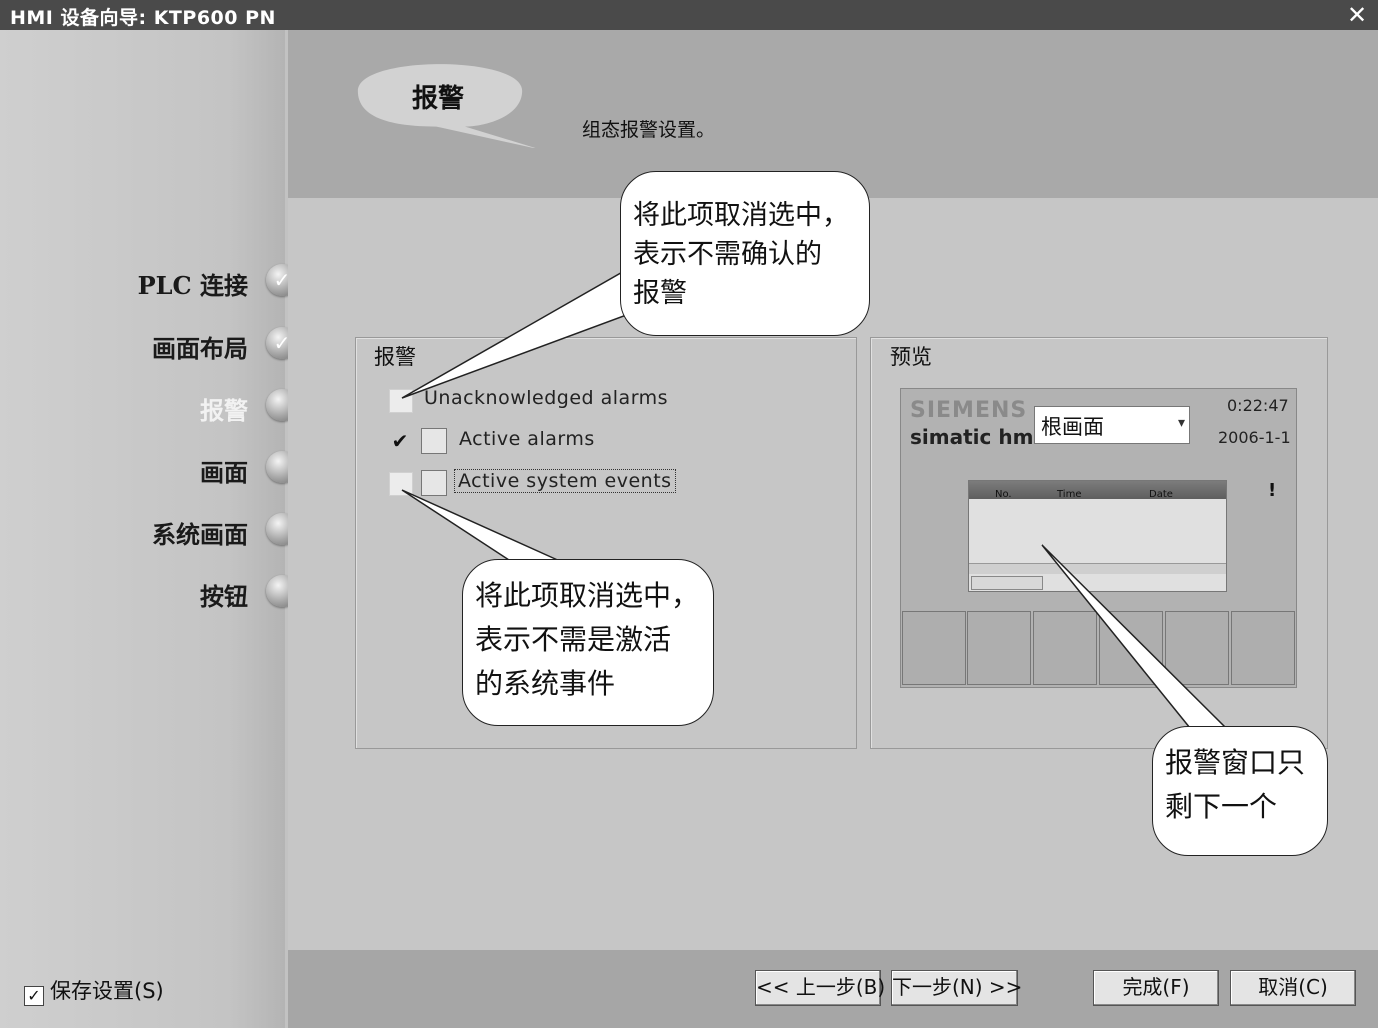 This screenshot has height=1028, width=1378. I want to click on alarm-window-button, so click(1007, 583).